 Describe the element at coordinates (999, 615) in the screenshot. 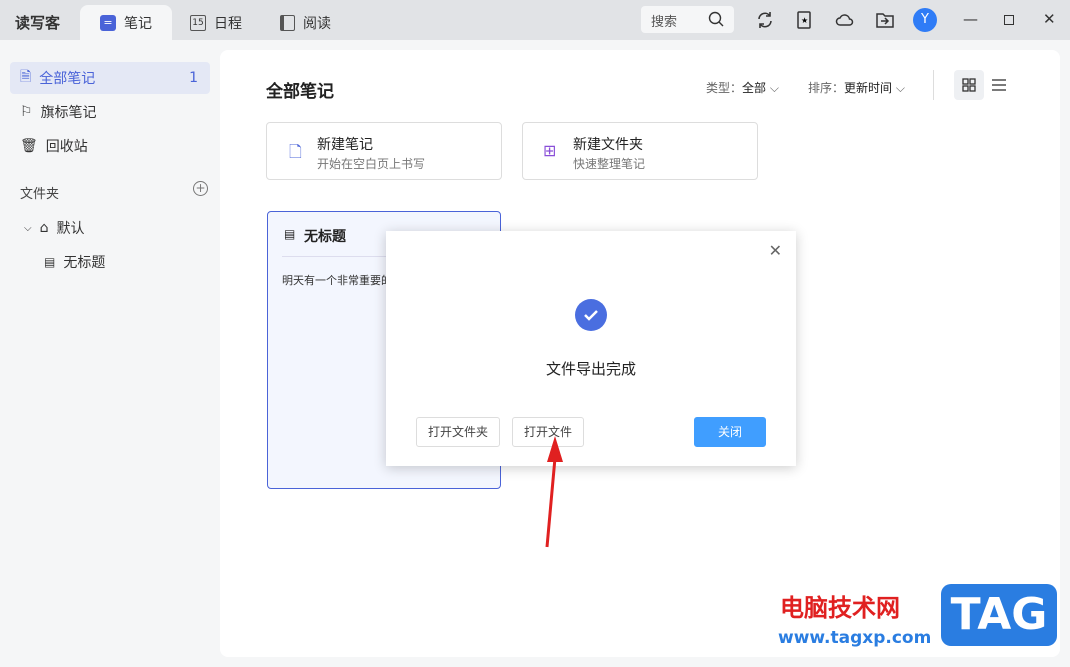

I see `watermark-logo: TAG` at that location.